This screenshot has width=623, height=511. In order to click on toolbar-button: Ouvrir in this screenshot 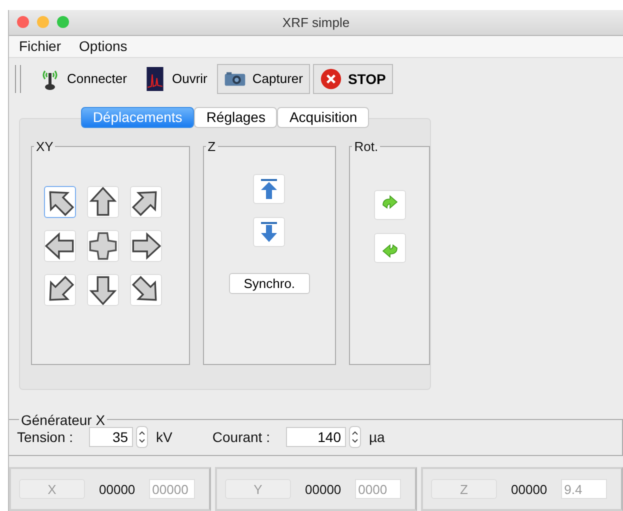, I will do `click(175, 79)`.